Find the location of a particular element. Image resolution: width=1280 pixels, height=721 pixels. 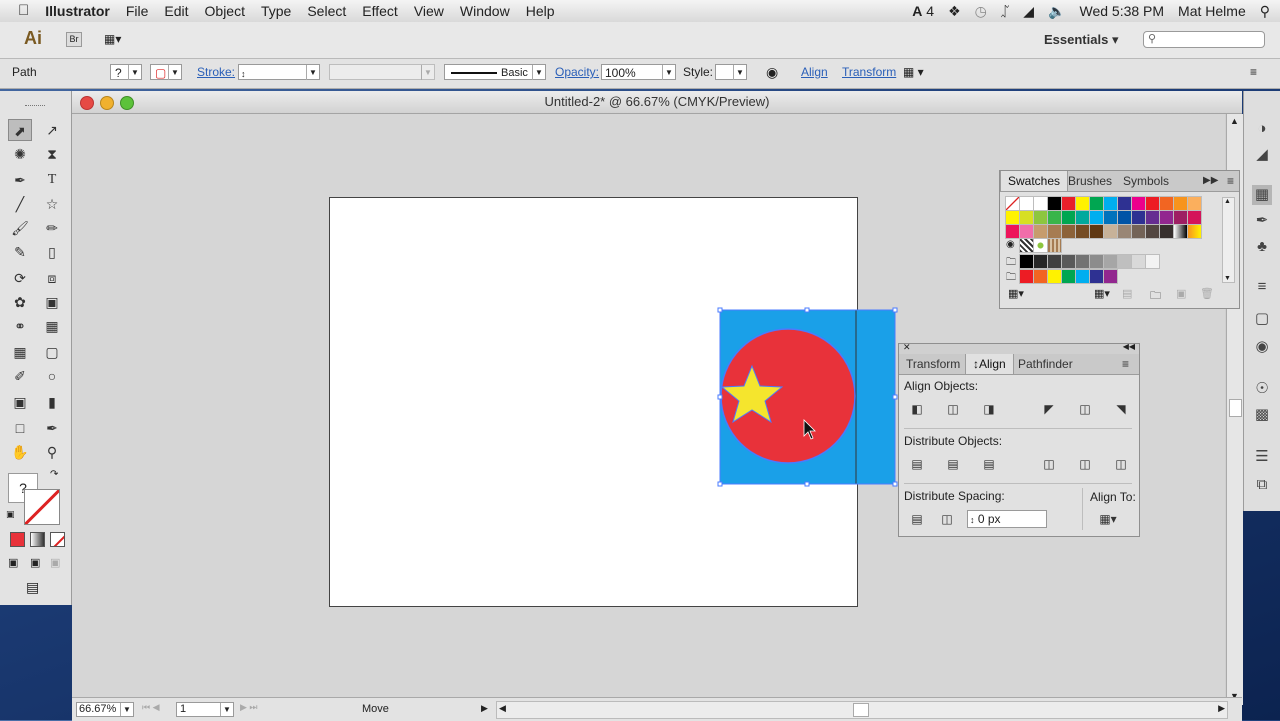

artwork-group is located at coordinates (807, 399).